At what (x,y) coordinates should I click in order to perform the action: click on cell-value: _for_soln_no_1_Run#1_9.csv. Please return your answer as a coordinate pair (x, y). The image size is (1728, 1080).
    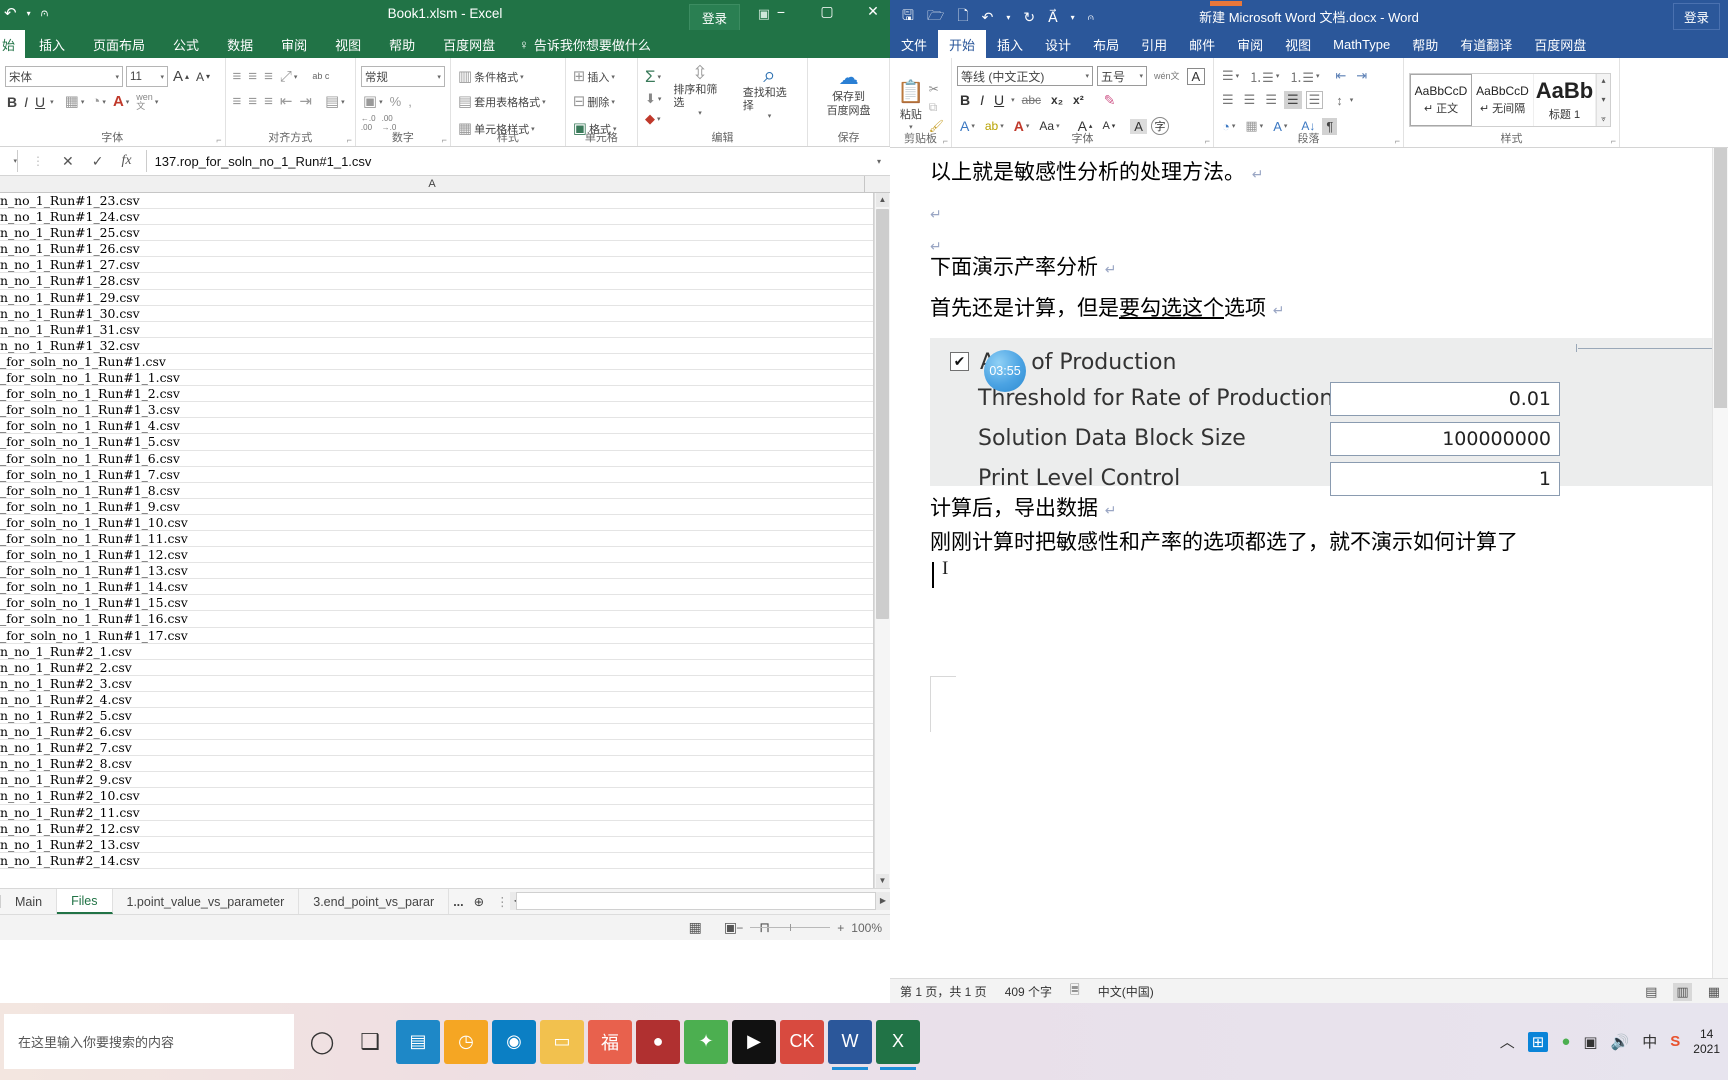
    Looking at the image, I should click on (90, 507).